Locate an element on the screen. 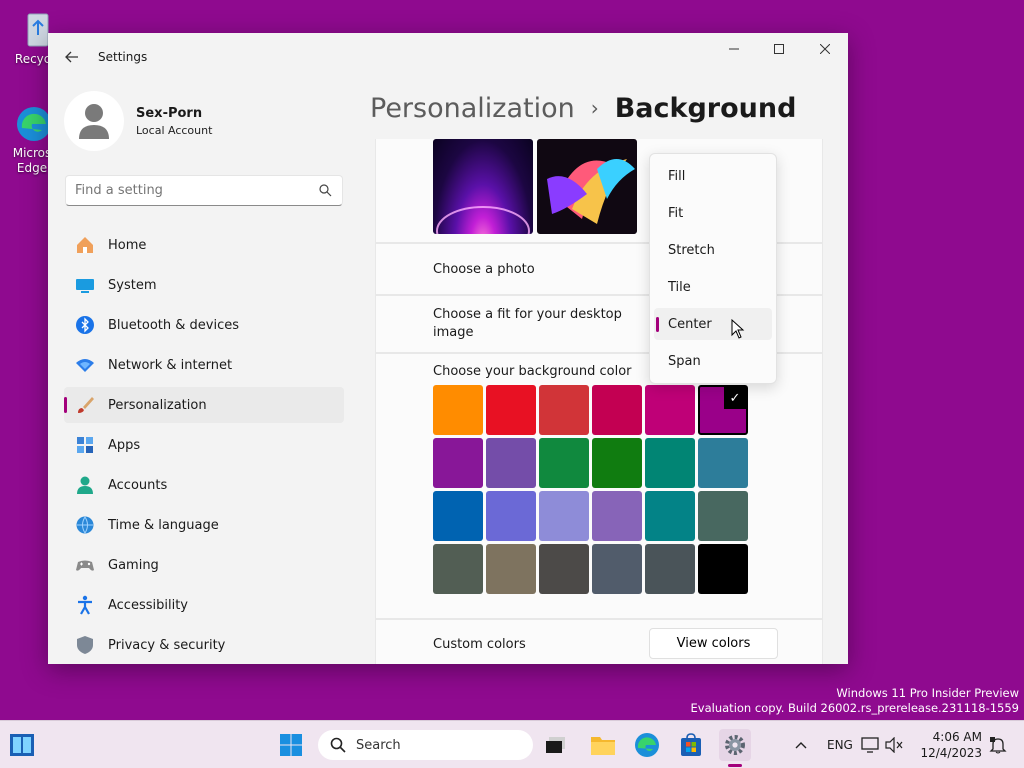 The height and width of the screenshot is (768, 1024). maximize-button is located at coordinates (779, 49).